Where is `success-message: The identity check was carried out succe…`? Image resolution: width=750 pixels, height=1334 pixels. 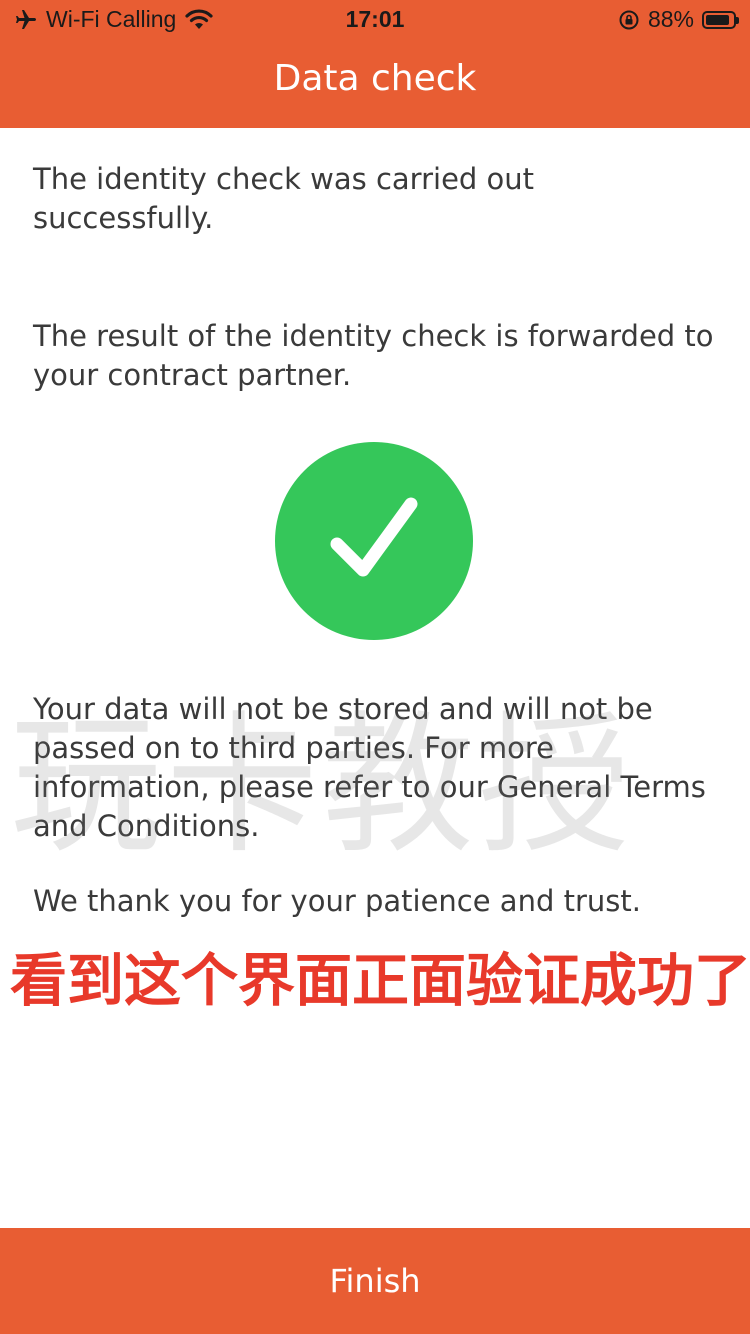
success-message: The identity check was carried out succe… is located at coordinates (284, 198).